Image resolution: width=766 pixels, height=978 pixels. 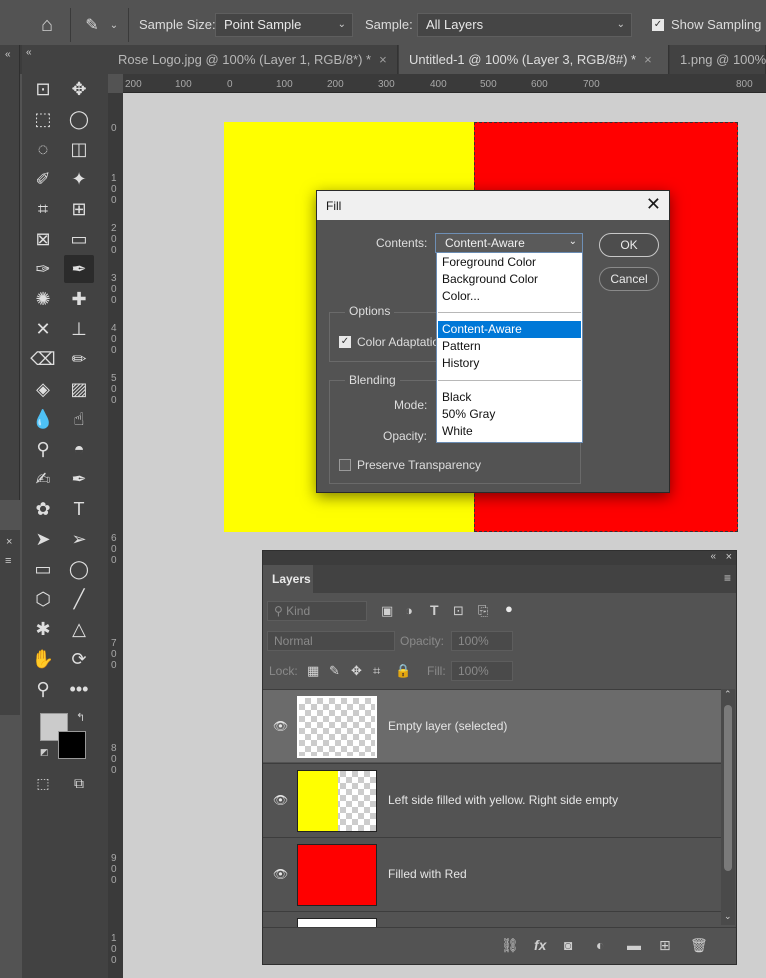 What do you see at coordinates (79, 359) in the screenshot?
I see `brush-icon: ✏` at bounding box center [79, 359].